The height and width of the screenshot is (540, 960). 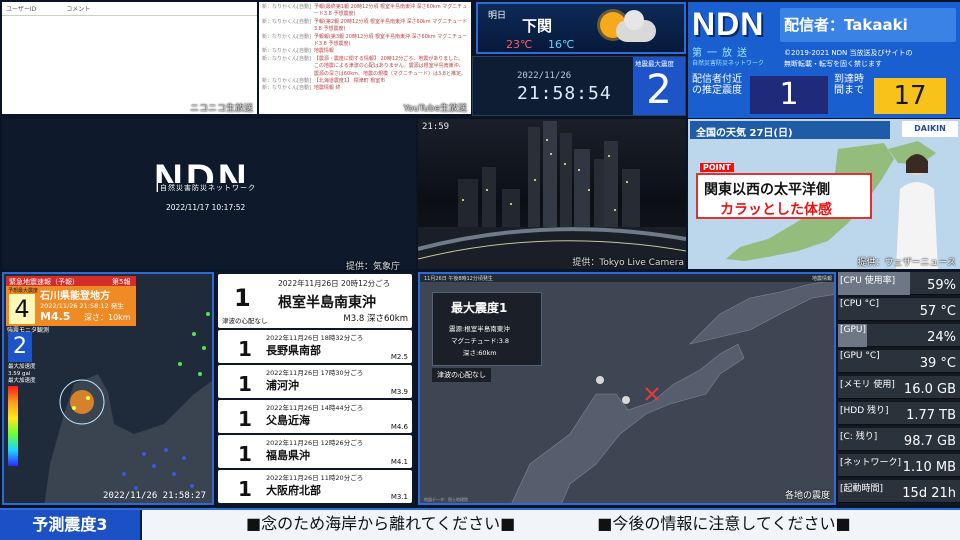 I want to click on weather-widget: 明日 下関 23℃ 16℃, so click(x=581, y=28).